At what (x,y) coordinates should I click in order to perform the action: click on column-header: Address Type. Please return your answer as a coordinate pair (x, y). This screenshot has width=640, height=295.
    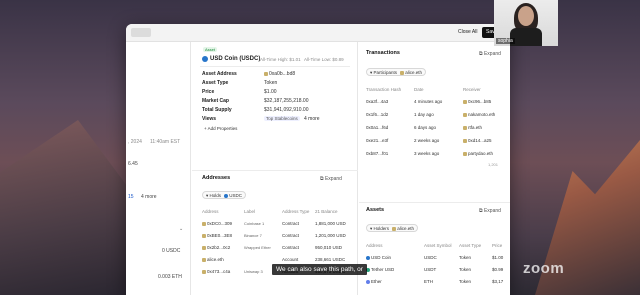
    Looking at the image, I should click on (296, 211).